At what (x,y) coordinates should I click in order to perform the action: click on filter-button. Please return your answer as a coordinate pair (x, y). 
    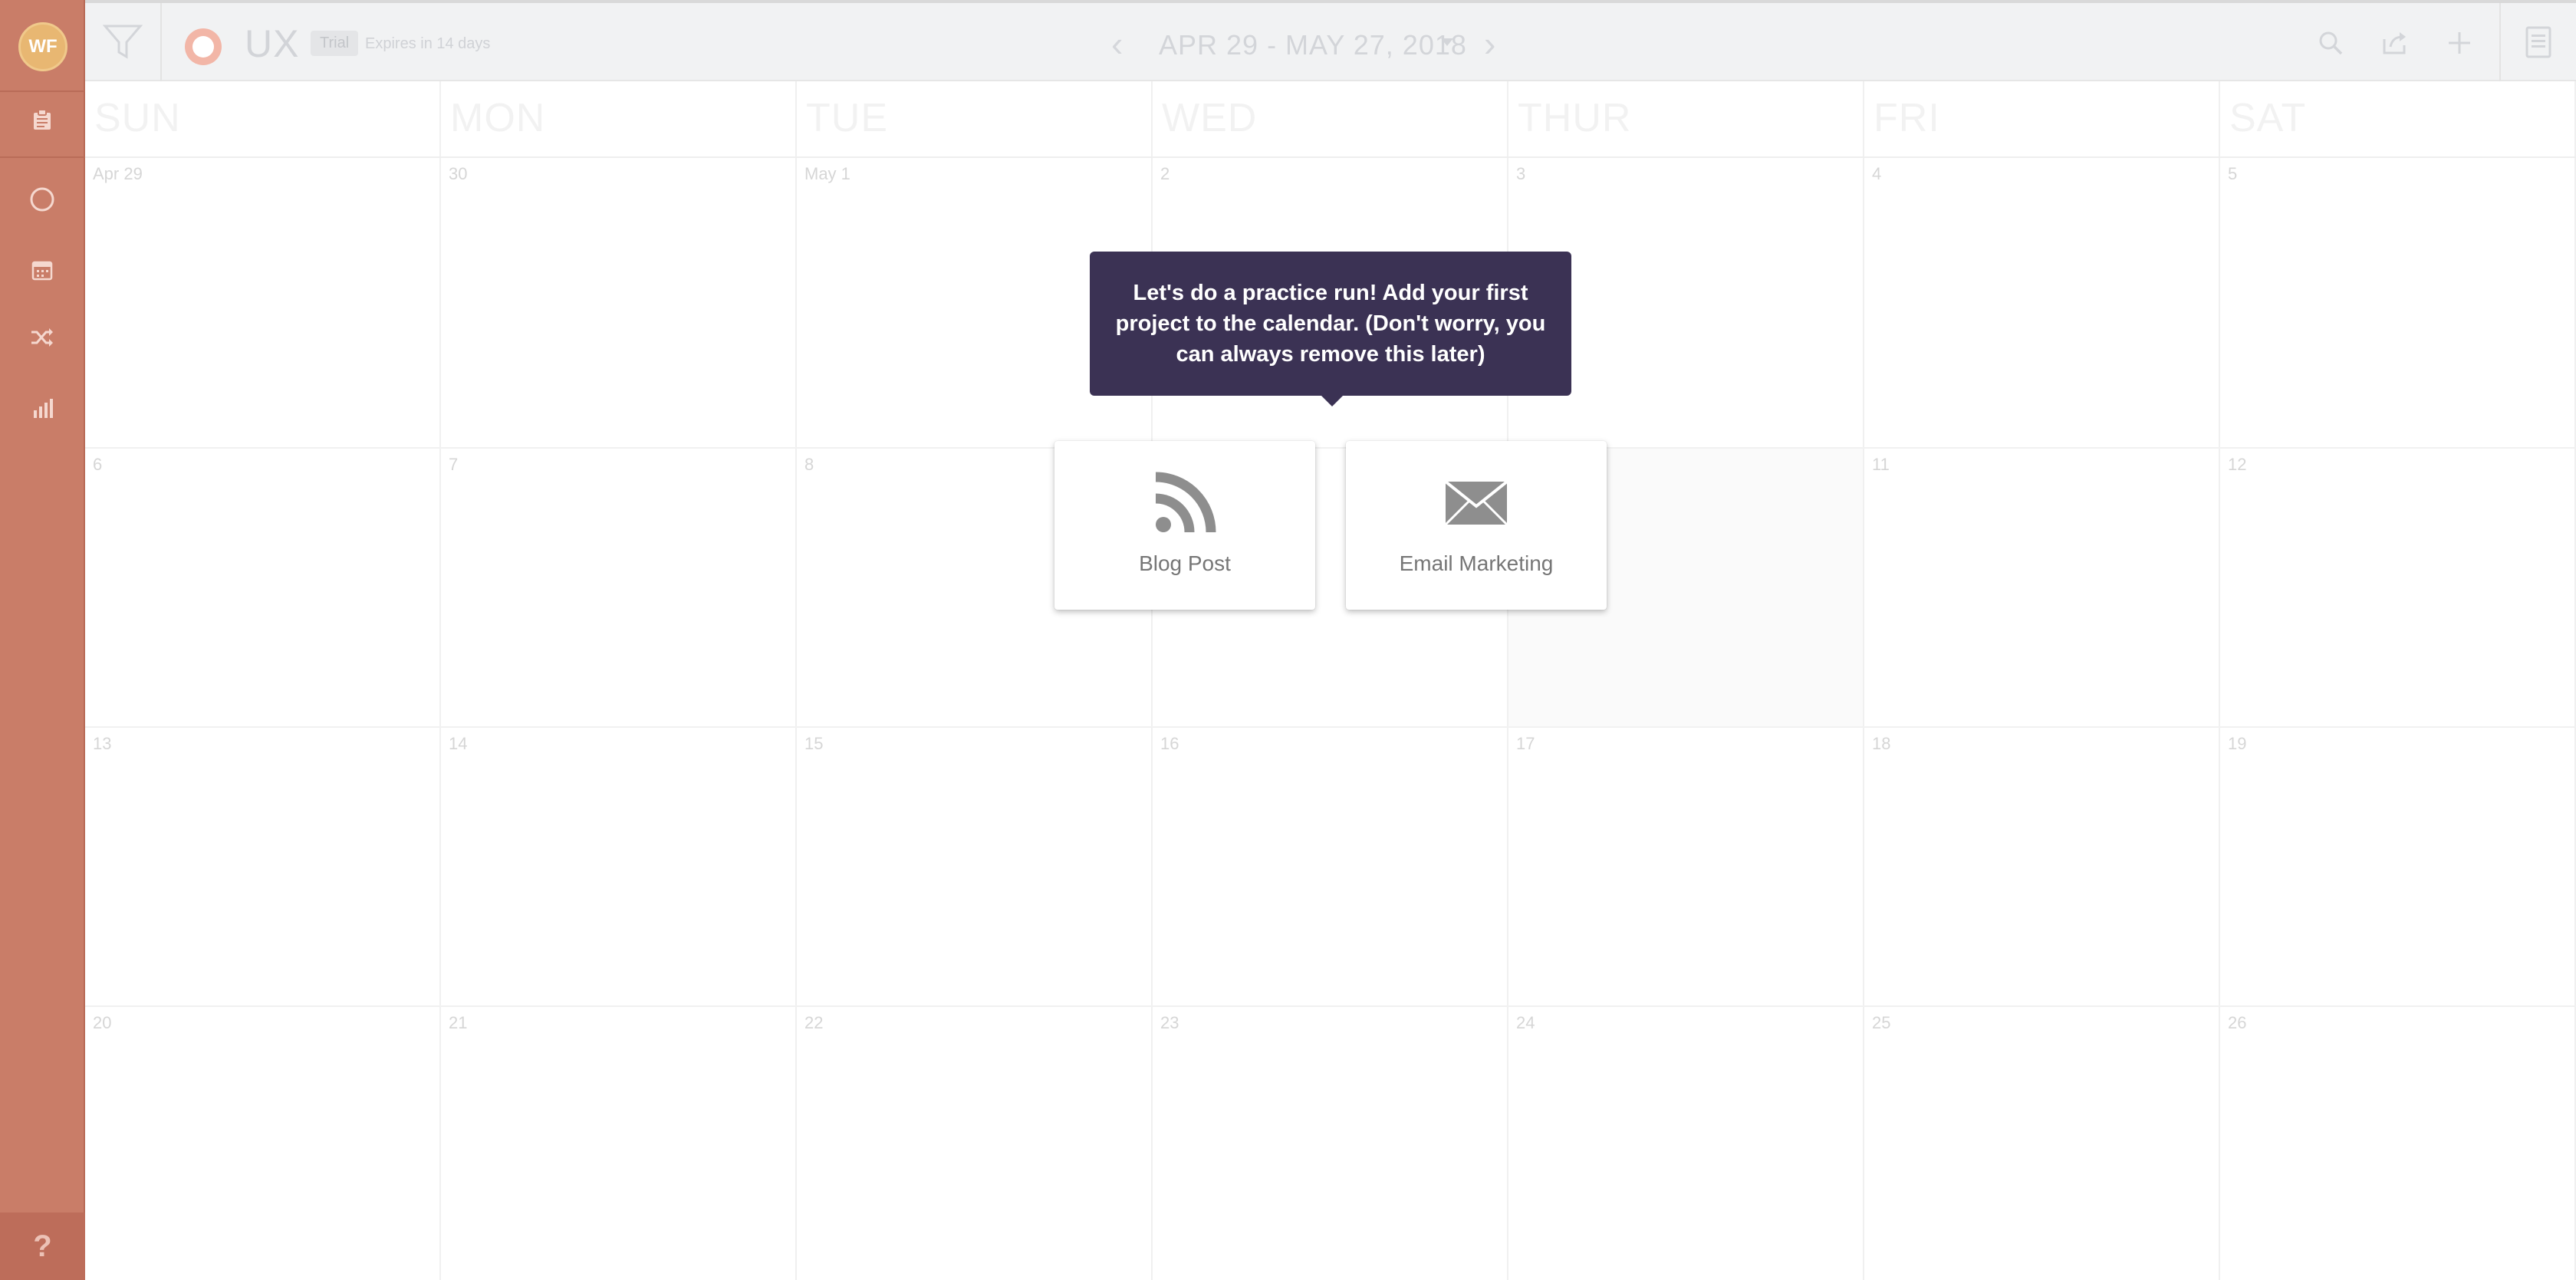
    Looking at the image, I should click on (123, 42).